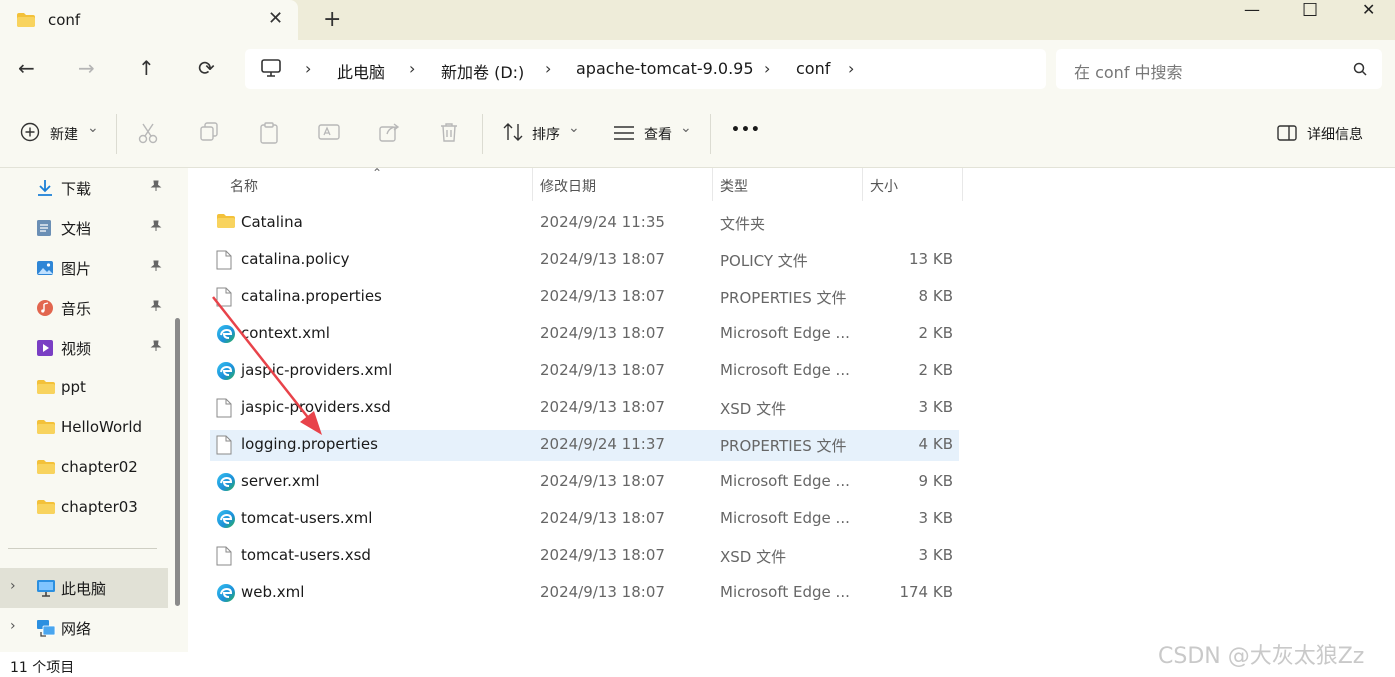 Image resolution: width=1395 pixels, height=677 pixels. What do you see at coordinates (177, 462) in the screenshot?
I see `sidebar-scrollbar` at bounding box center [177, 462].